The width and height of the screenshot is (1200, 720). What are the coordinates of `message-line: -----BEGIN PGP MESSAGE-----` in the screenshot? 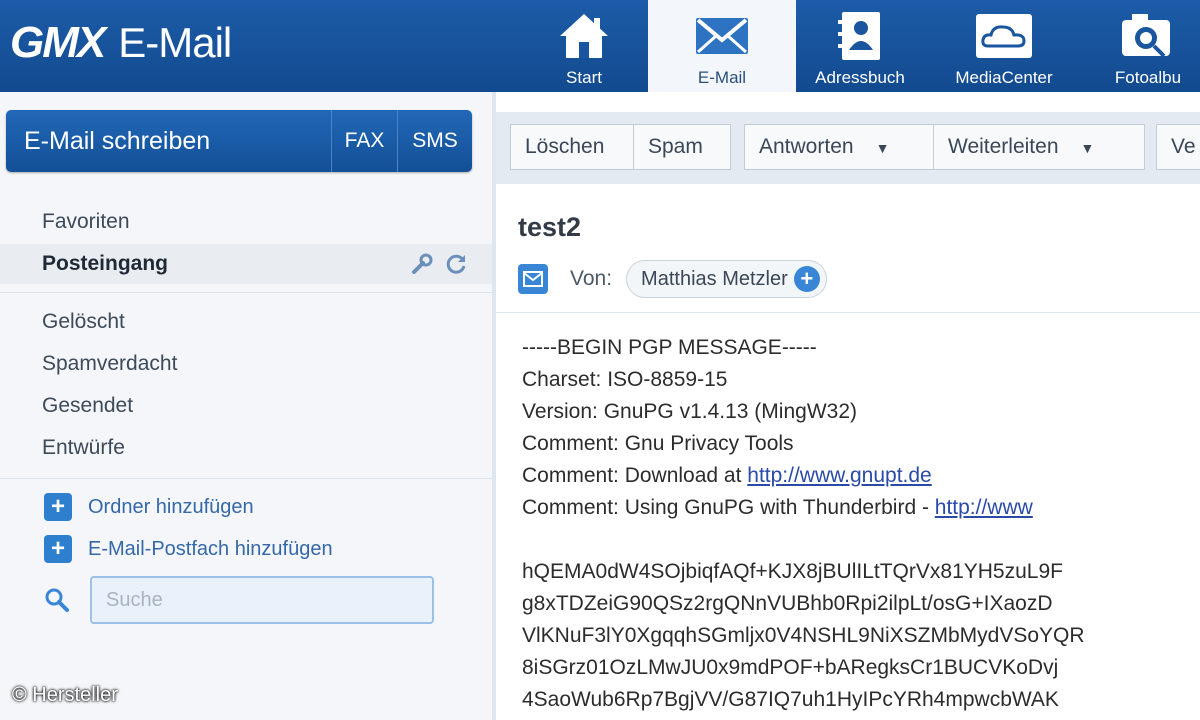 It's located at (669, 347).